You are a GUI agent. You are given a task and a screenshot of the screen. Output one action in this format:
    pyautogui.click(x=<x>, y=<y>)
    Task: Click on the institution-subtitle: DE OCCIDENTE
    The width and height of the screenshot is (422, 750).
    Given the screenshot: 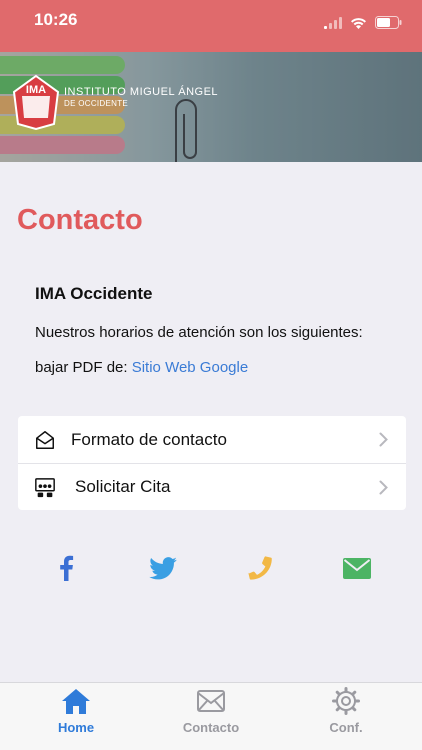 What is the action you would take?
    pyautogui.click(x=96, y=103)
    